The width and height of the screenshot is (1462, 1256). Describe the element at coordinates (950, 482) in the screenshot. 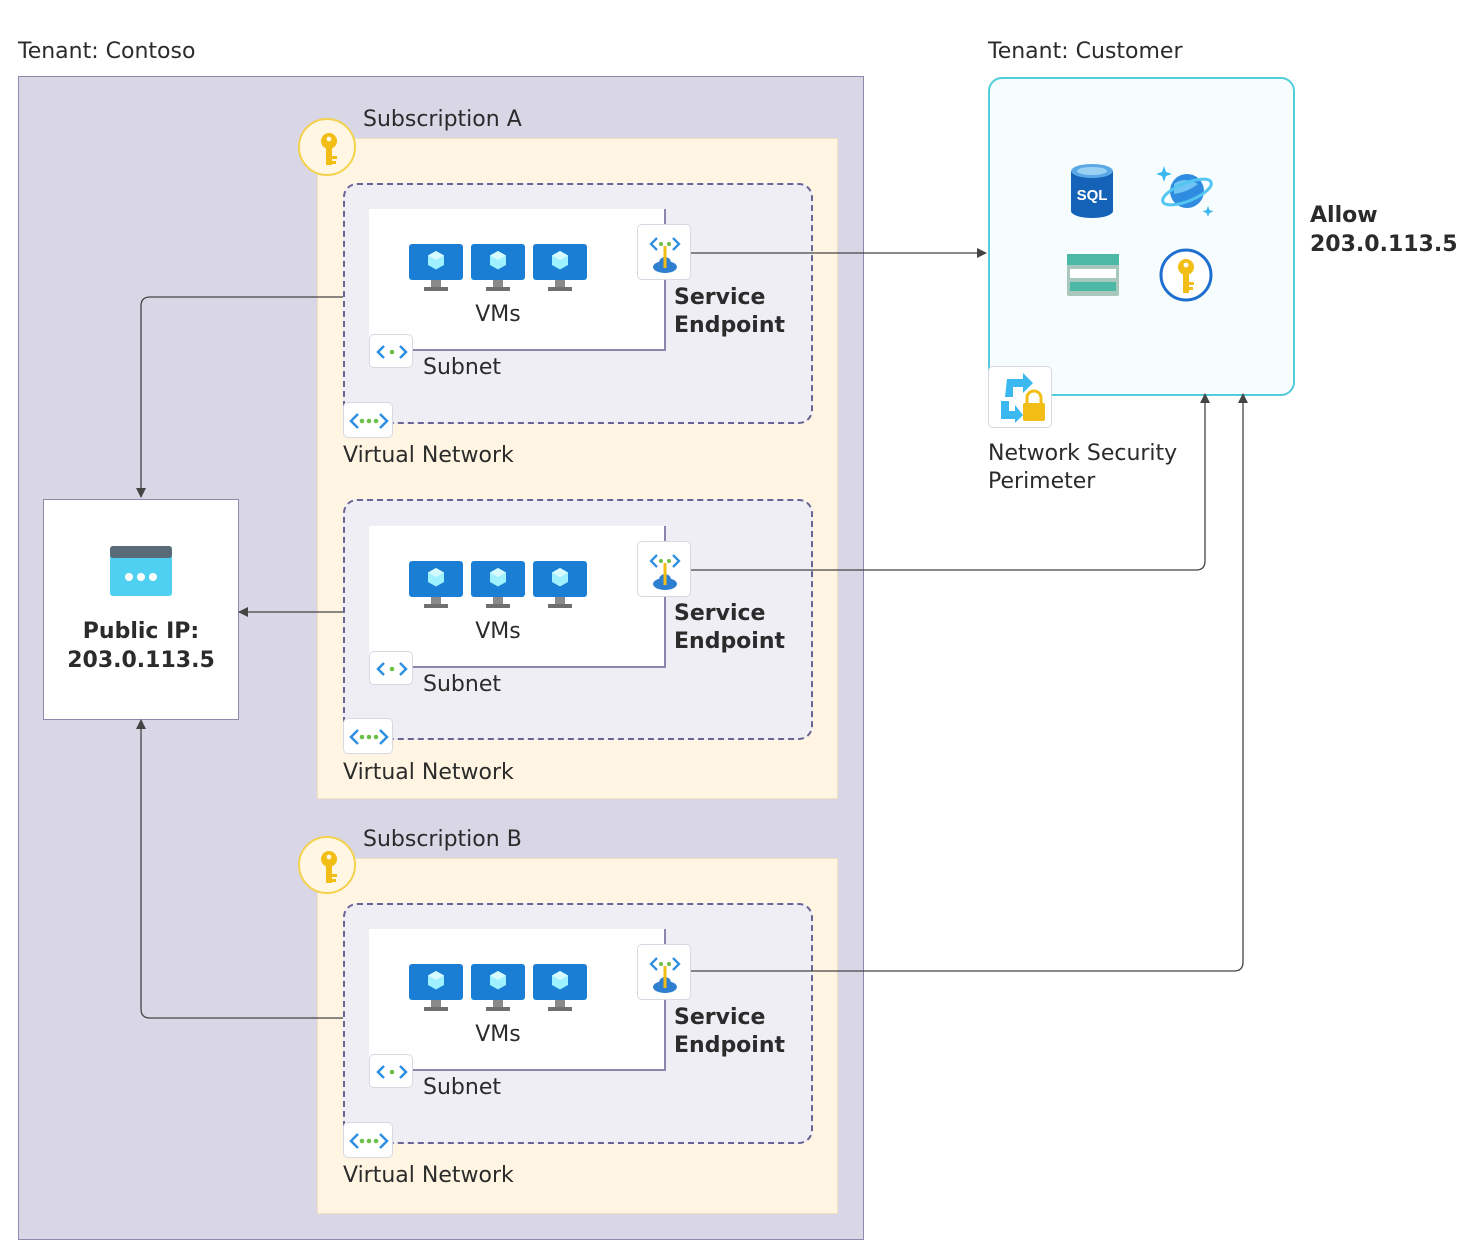

I see `connector-endpoint-to-nsp` at that location.